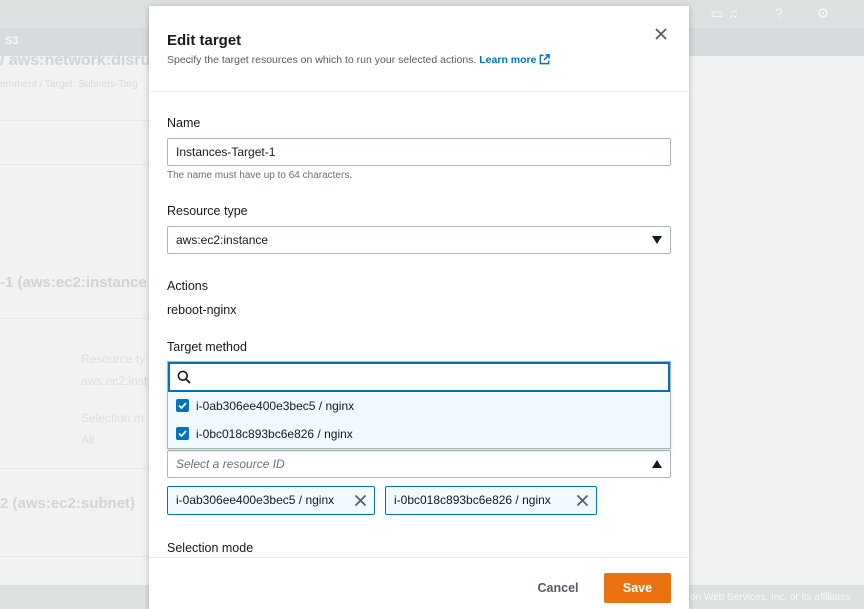 Image resolution: width=864 pixels, height=609 pixels. What do you see at coordinates (558, 588) in the screenshot?
I see `cancel-button: Cancel` at bounding box center [558, 588].